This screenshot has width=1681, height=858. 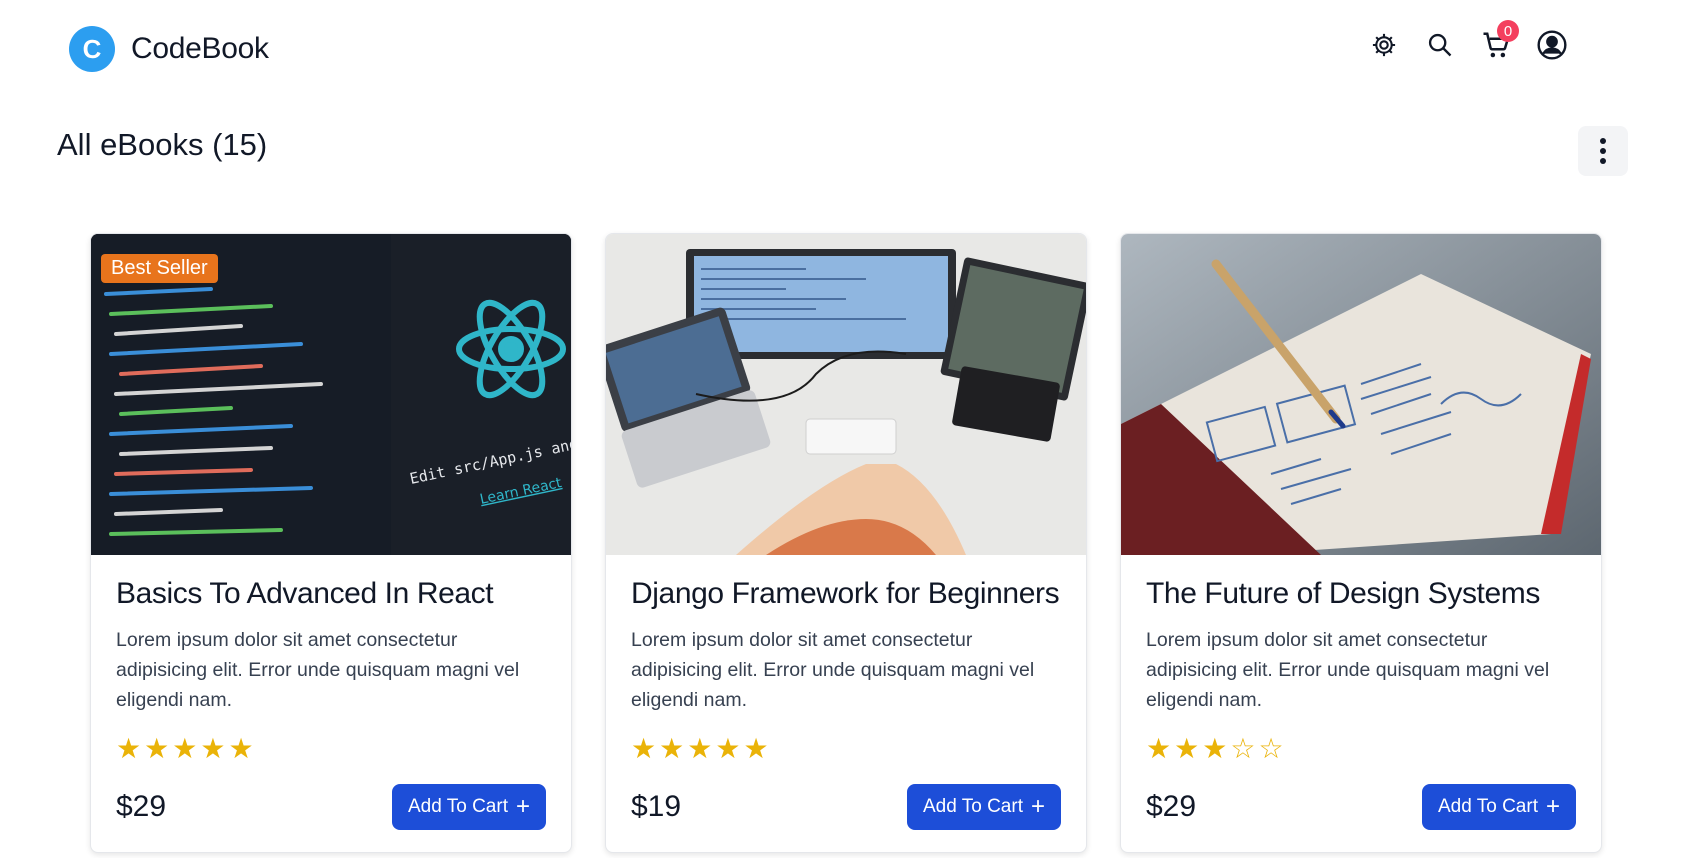 I want to click on user-icon, so click(x=1552, y=45).